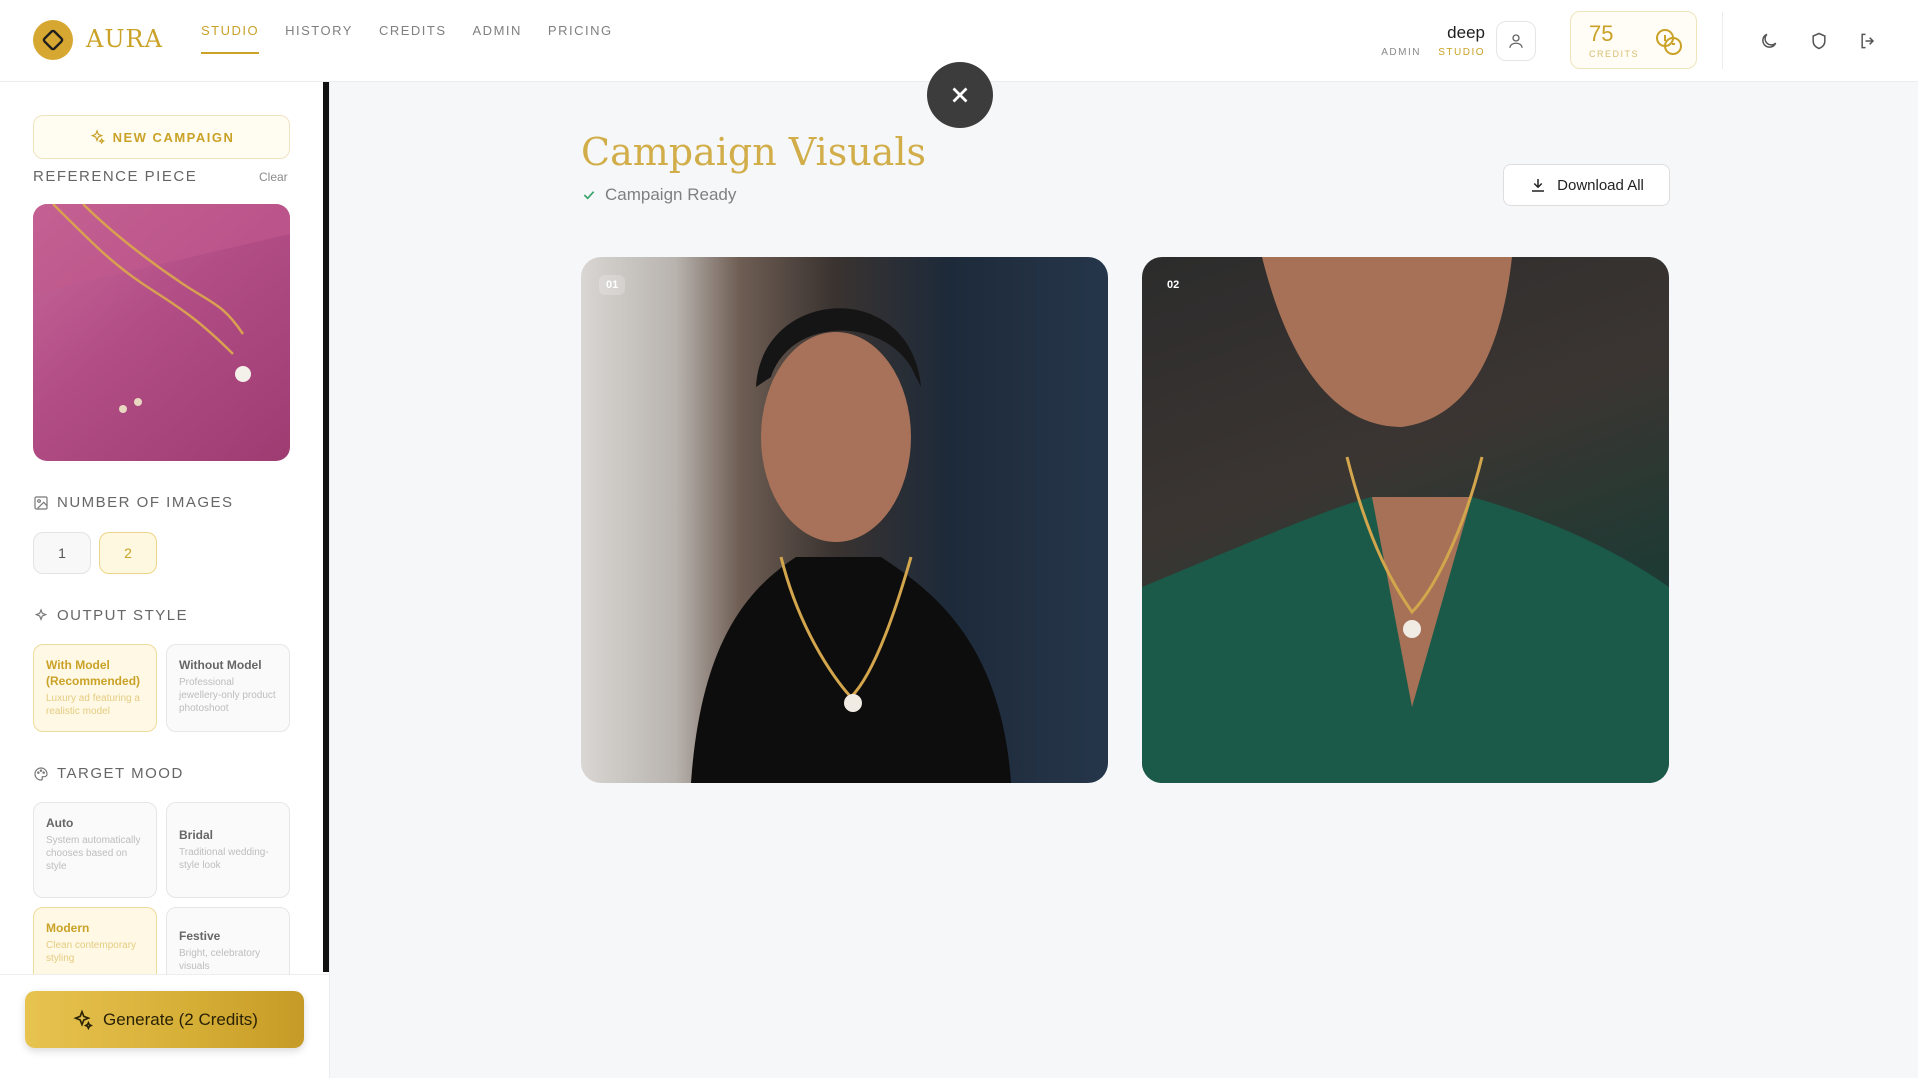  I want to click on image-icon, so click(41, 502).